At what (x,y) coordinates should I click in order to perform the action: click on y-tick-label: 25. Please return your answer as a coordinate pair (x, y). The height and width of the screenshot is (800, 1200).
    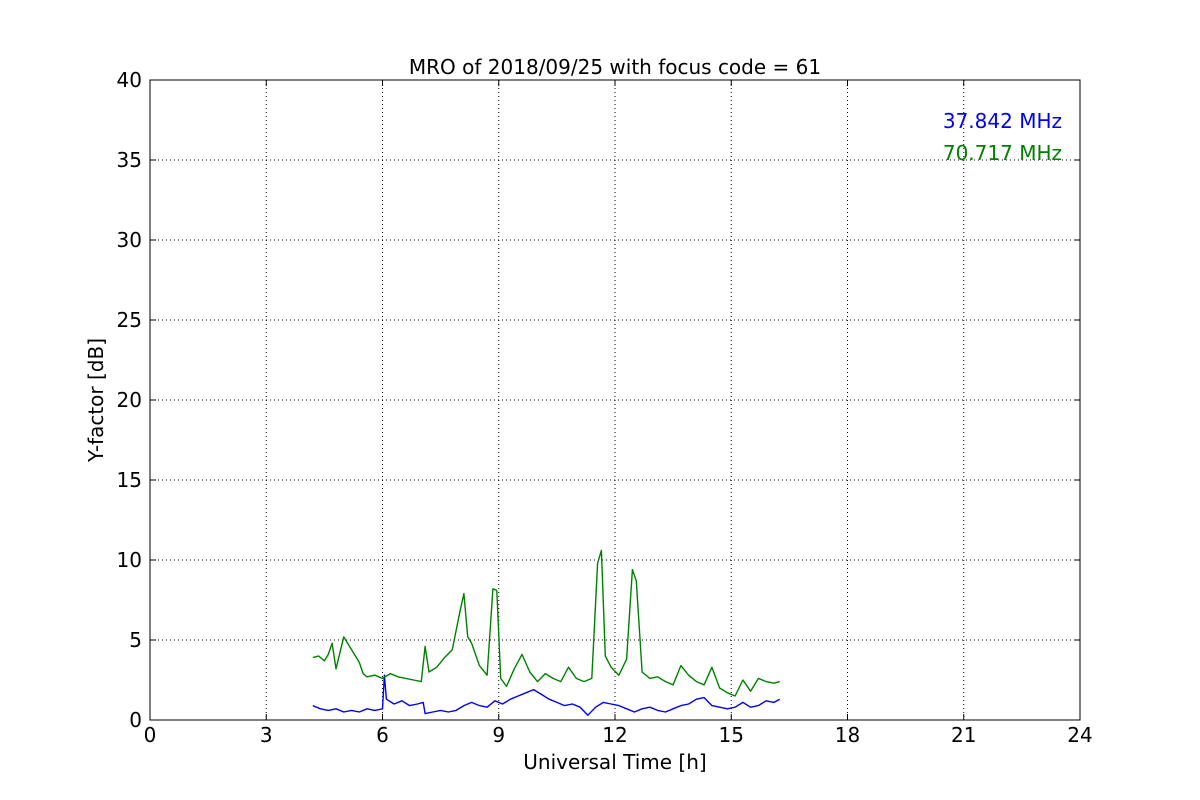
    Looking at the image, I should click on (129, 320).